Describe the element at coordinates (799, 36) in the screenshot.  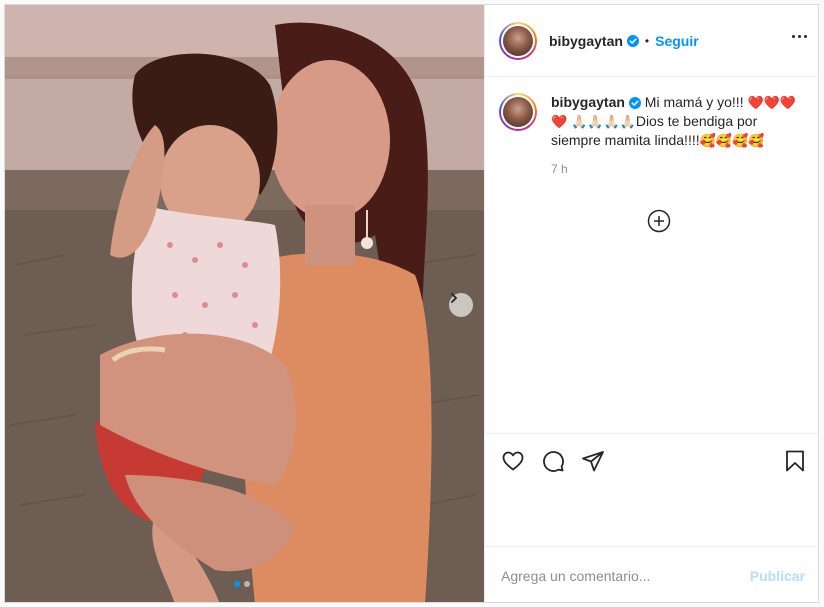
I see `more-options-icon` at that location.